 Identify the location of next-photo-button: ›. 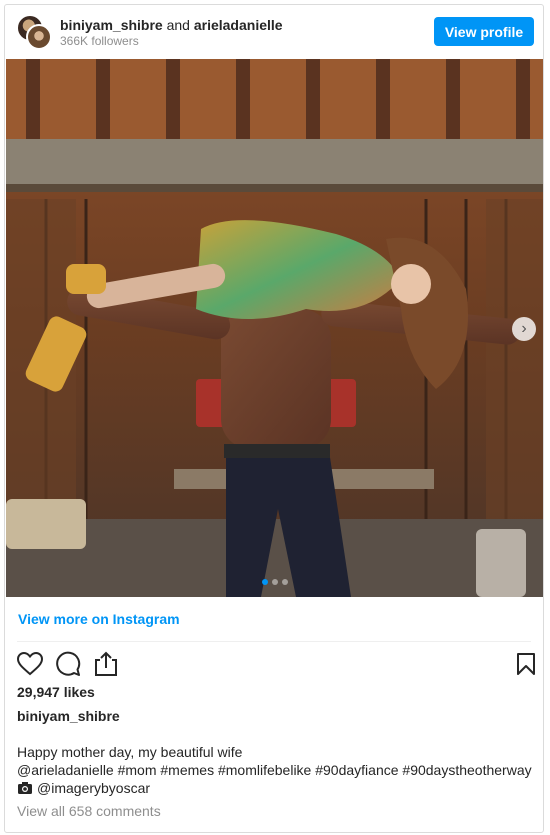
(524, 329).